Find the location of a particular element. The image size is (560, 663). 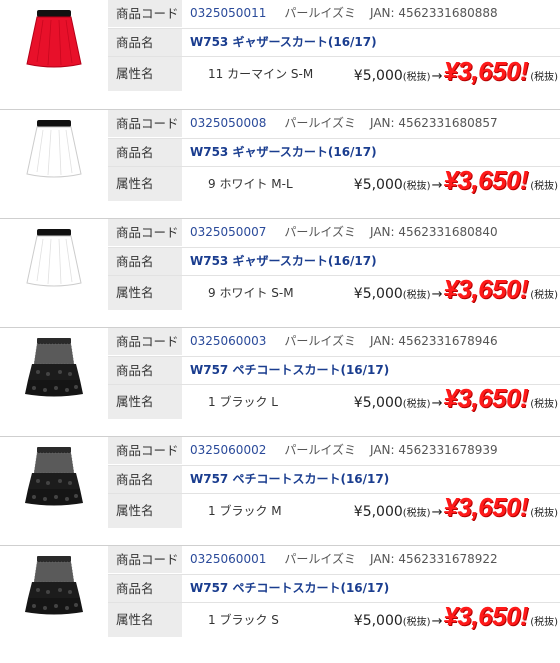

jan-code: JAN: 4562331678946 is located at coordinates (434, 341).